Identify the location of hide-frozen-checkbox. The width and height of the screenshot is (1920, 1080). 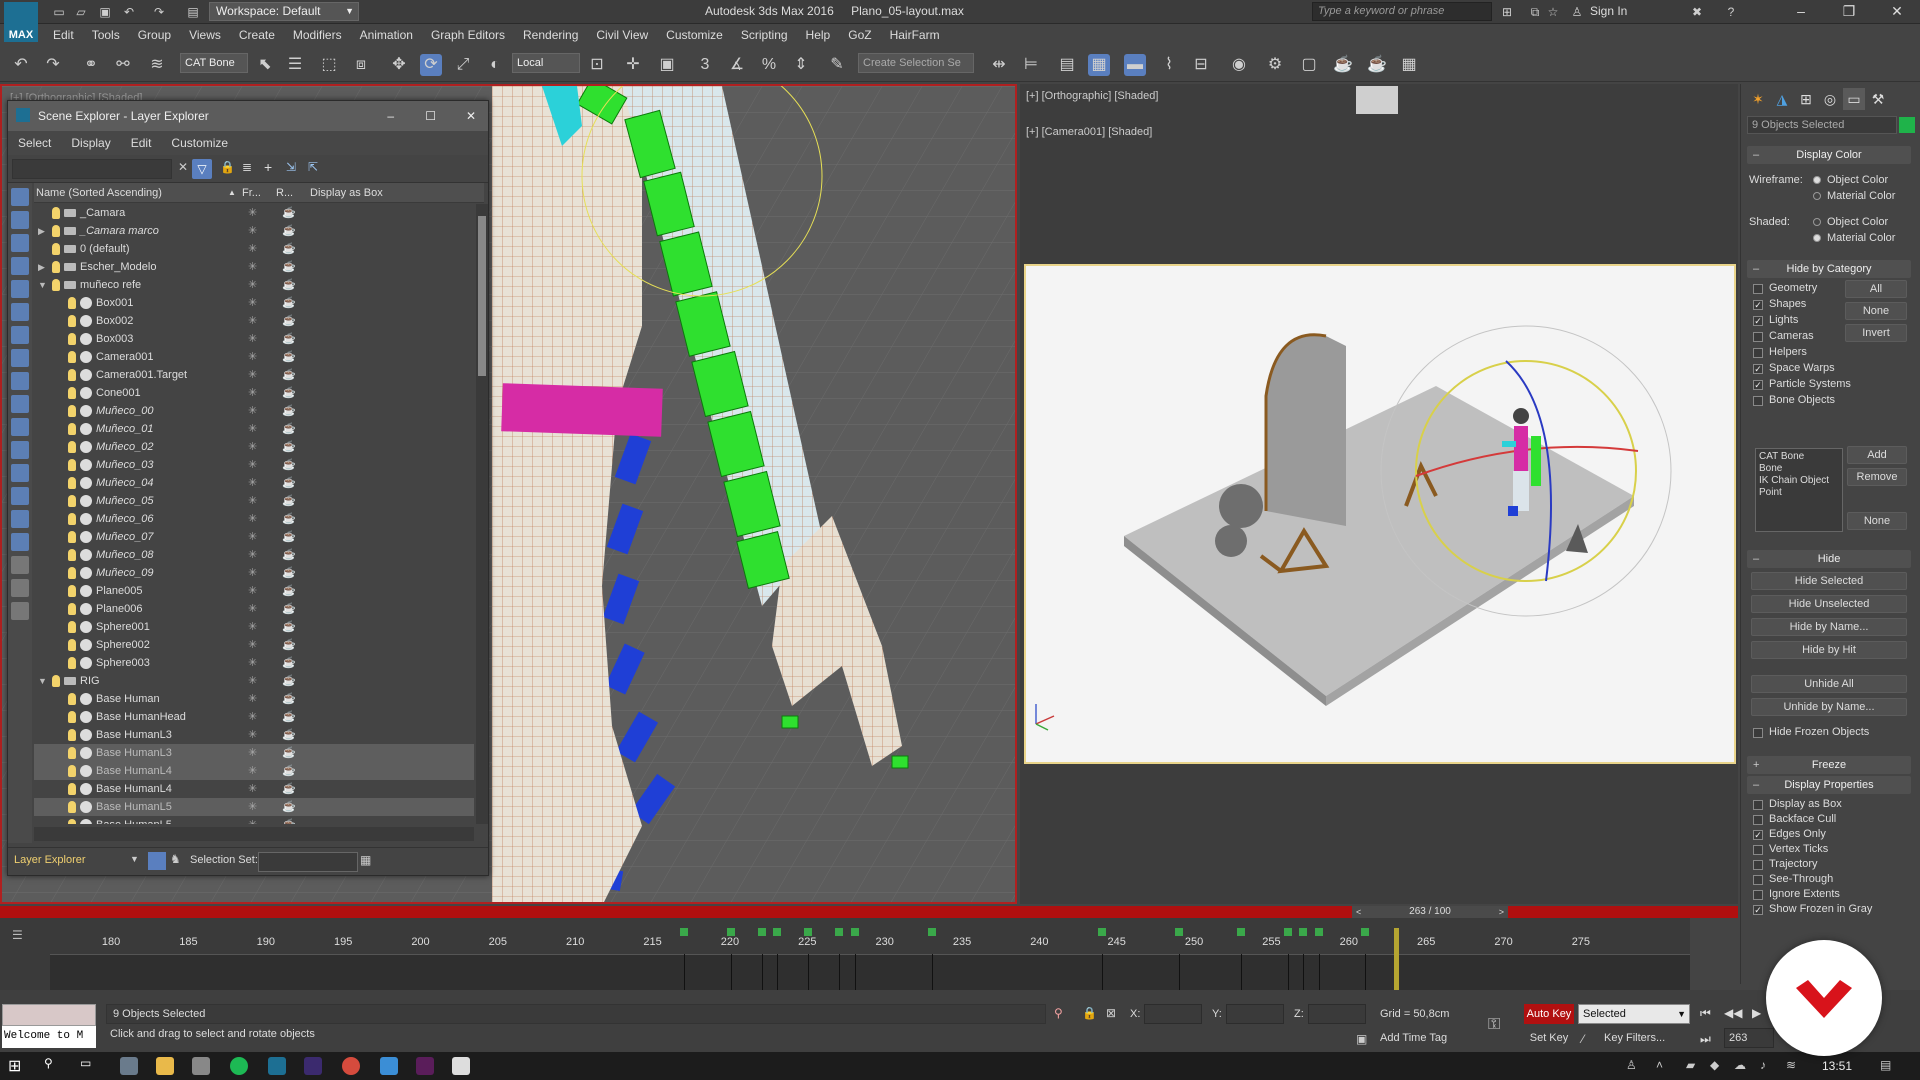
(1758, 733).